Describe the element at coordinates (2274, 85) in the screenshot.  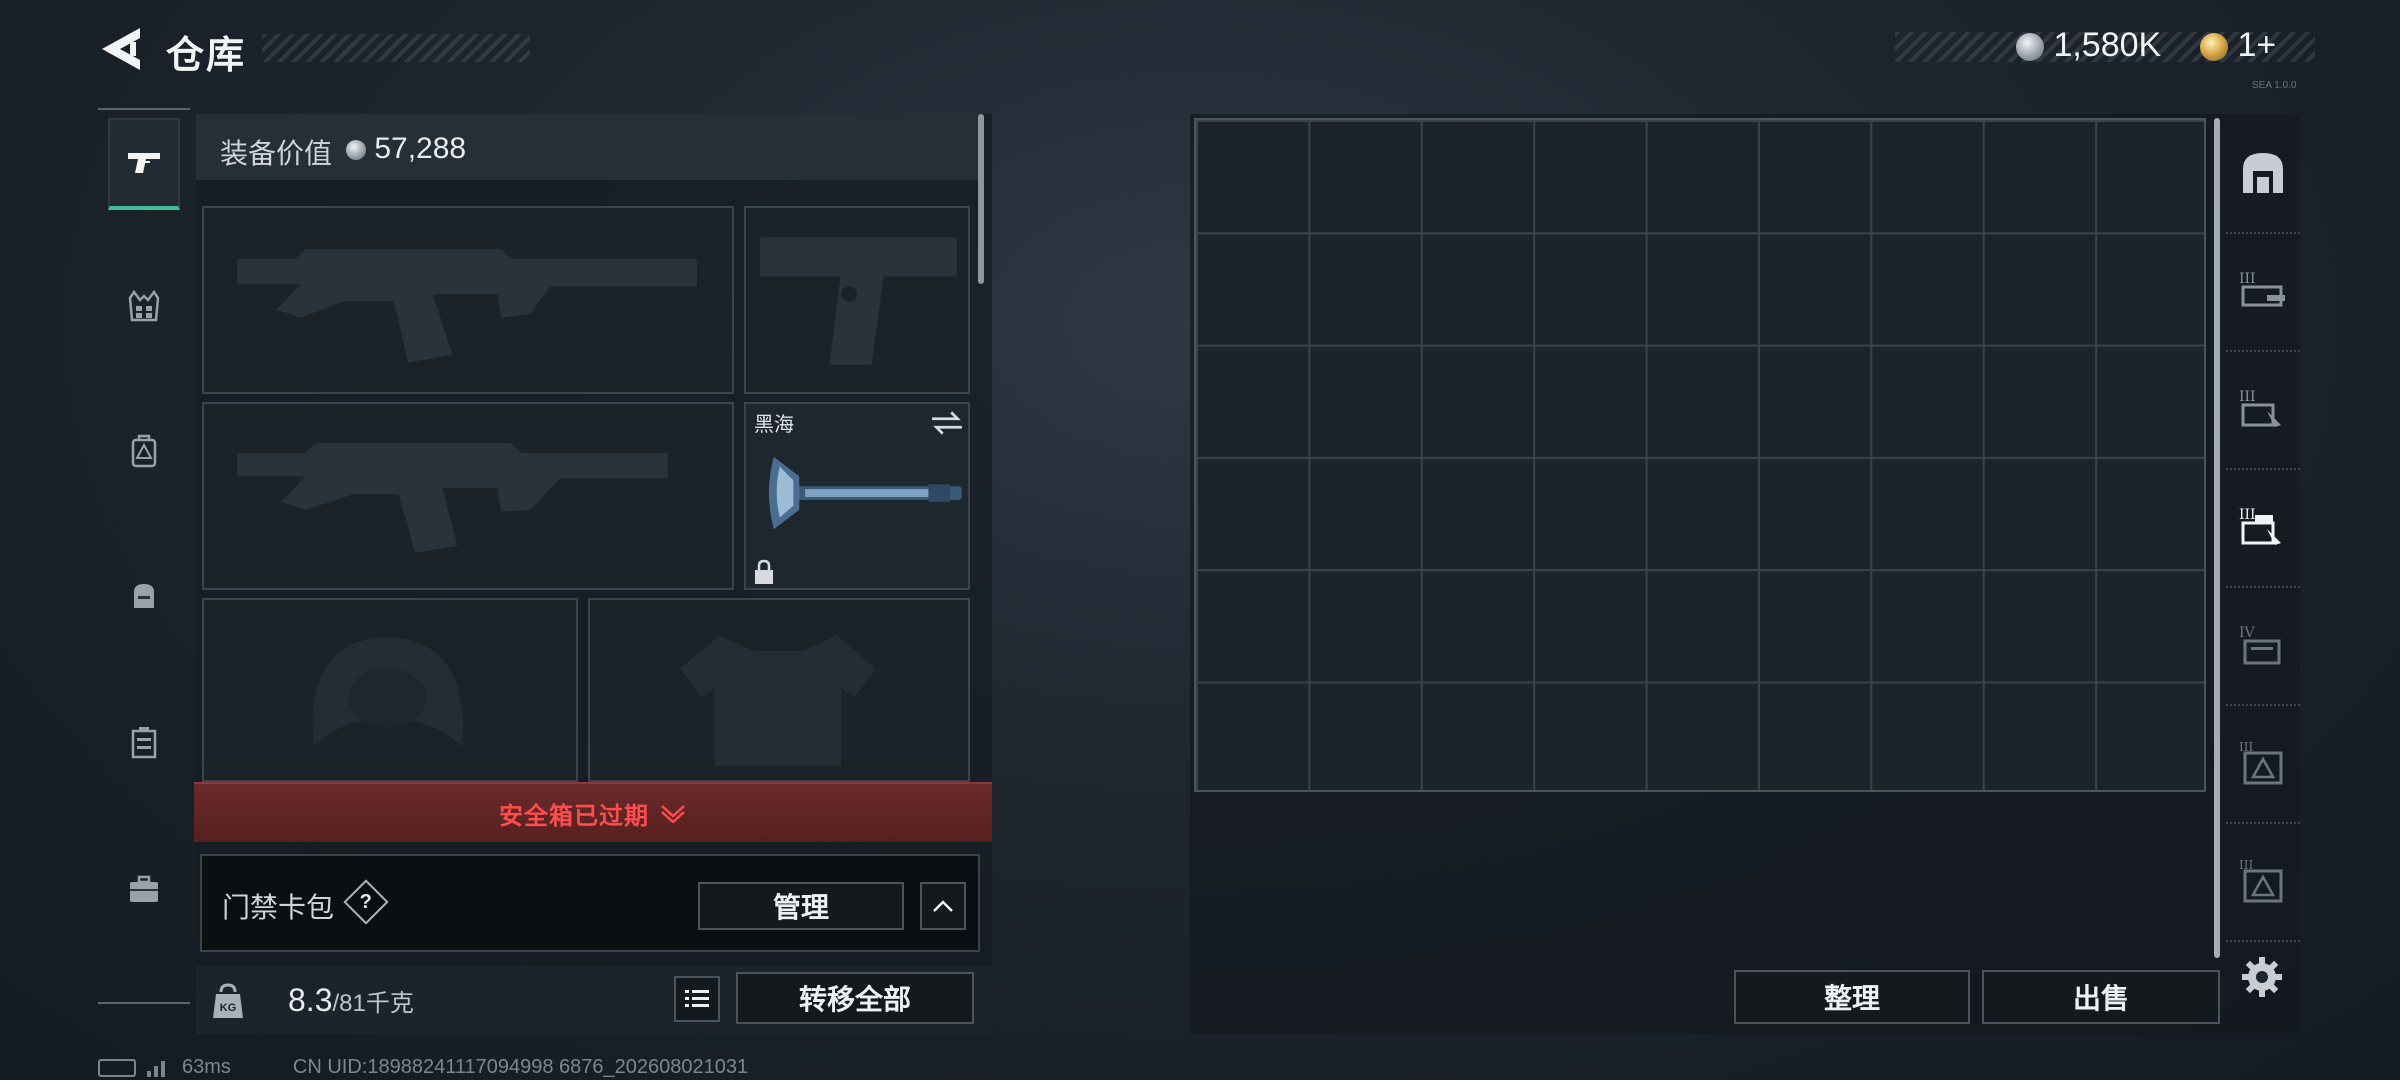
I see `version-tag: SEA 1.0.0` at that location.